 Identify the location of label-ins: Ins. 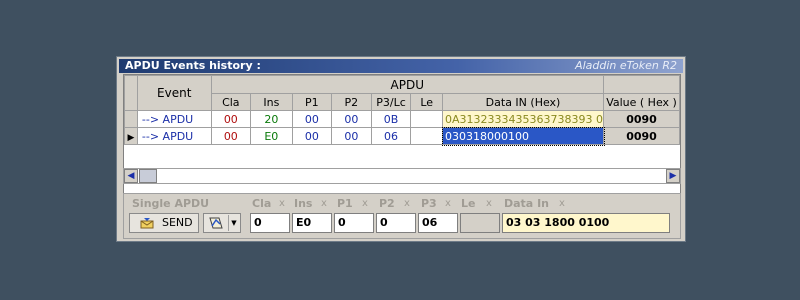
(303, 203).